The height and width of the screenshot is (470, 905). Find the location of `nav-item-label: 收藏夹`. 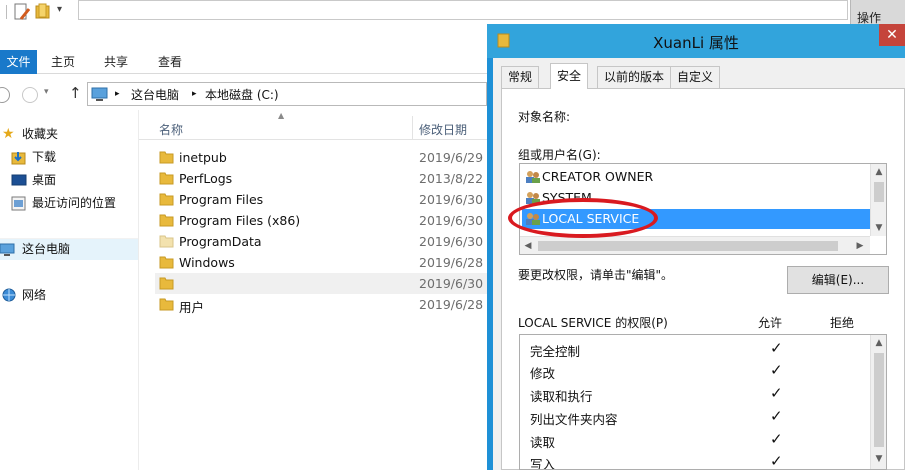

nav-item-label: 收藏夹 is located at coordinates (40, 134).